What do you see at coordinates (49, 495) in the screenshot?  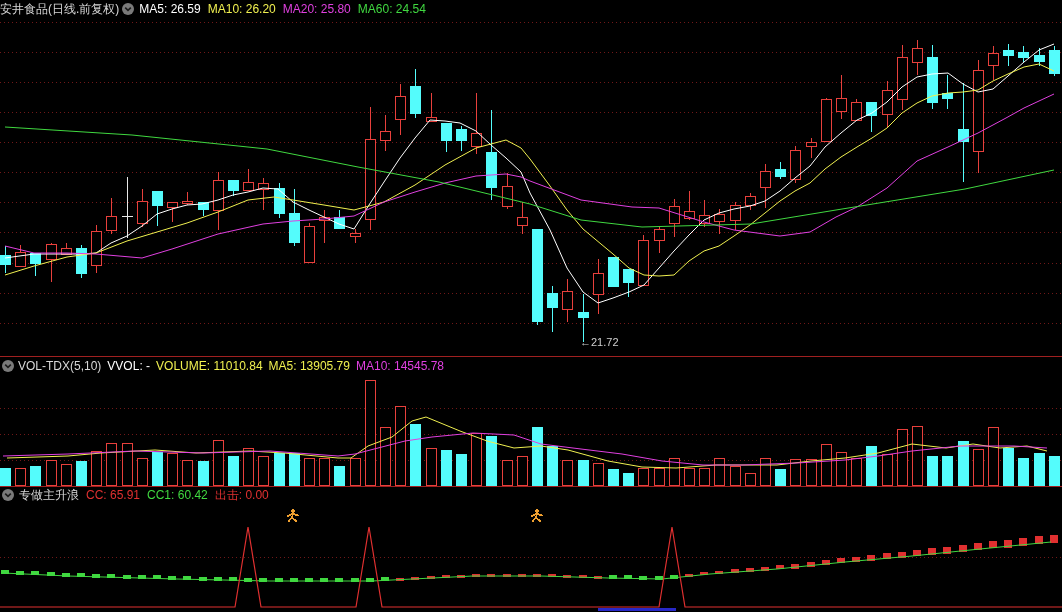 I see `indicator-title: 专做主升浪` at bounding box center [49, 495].